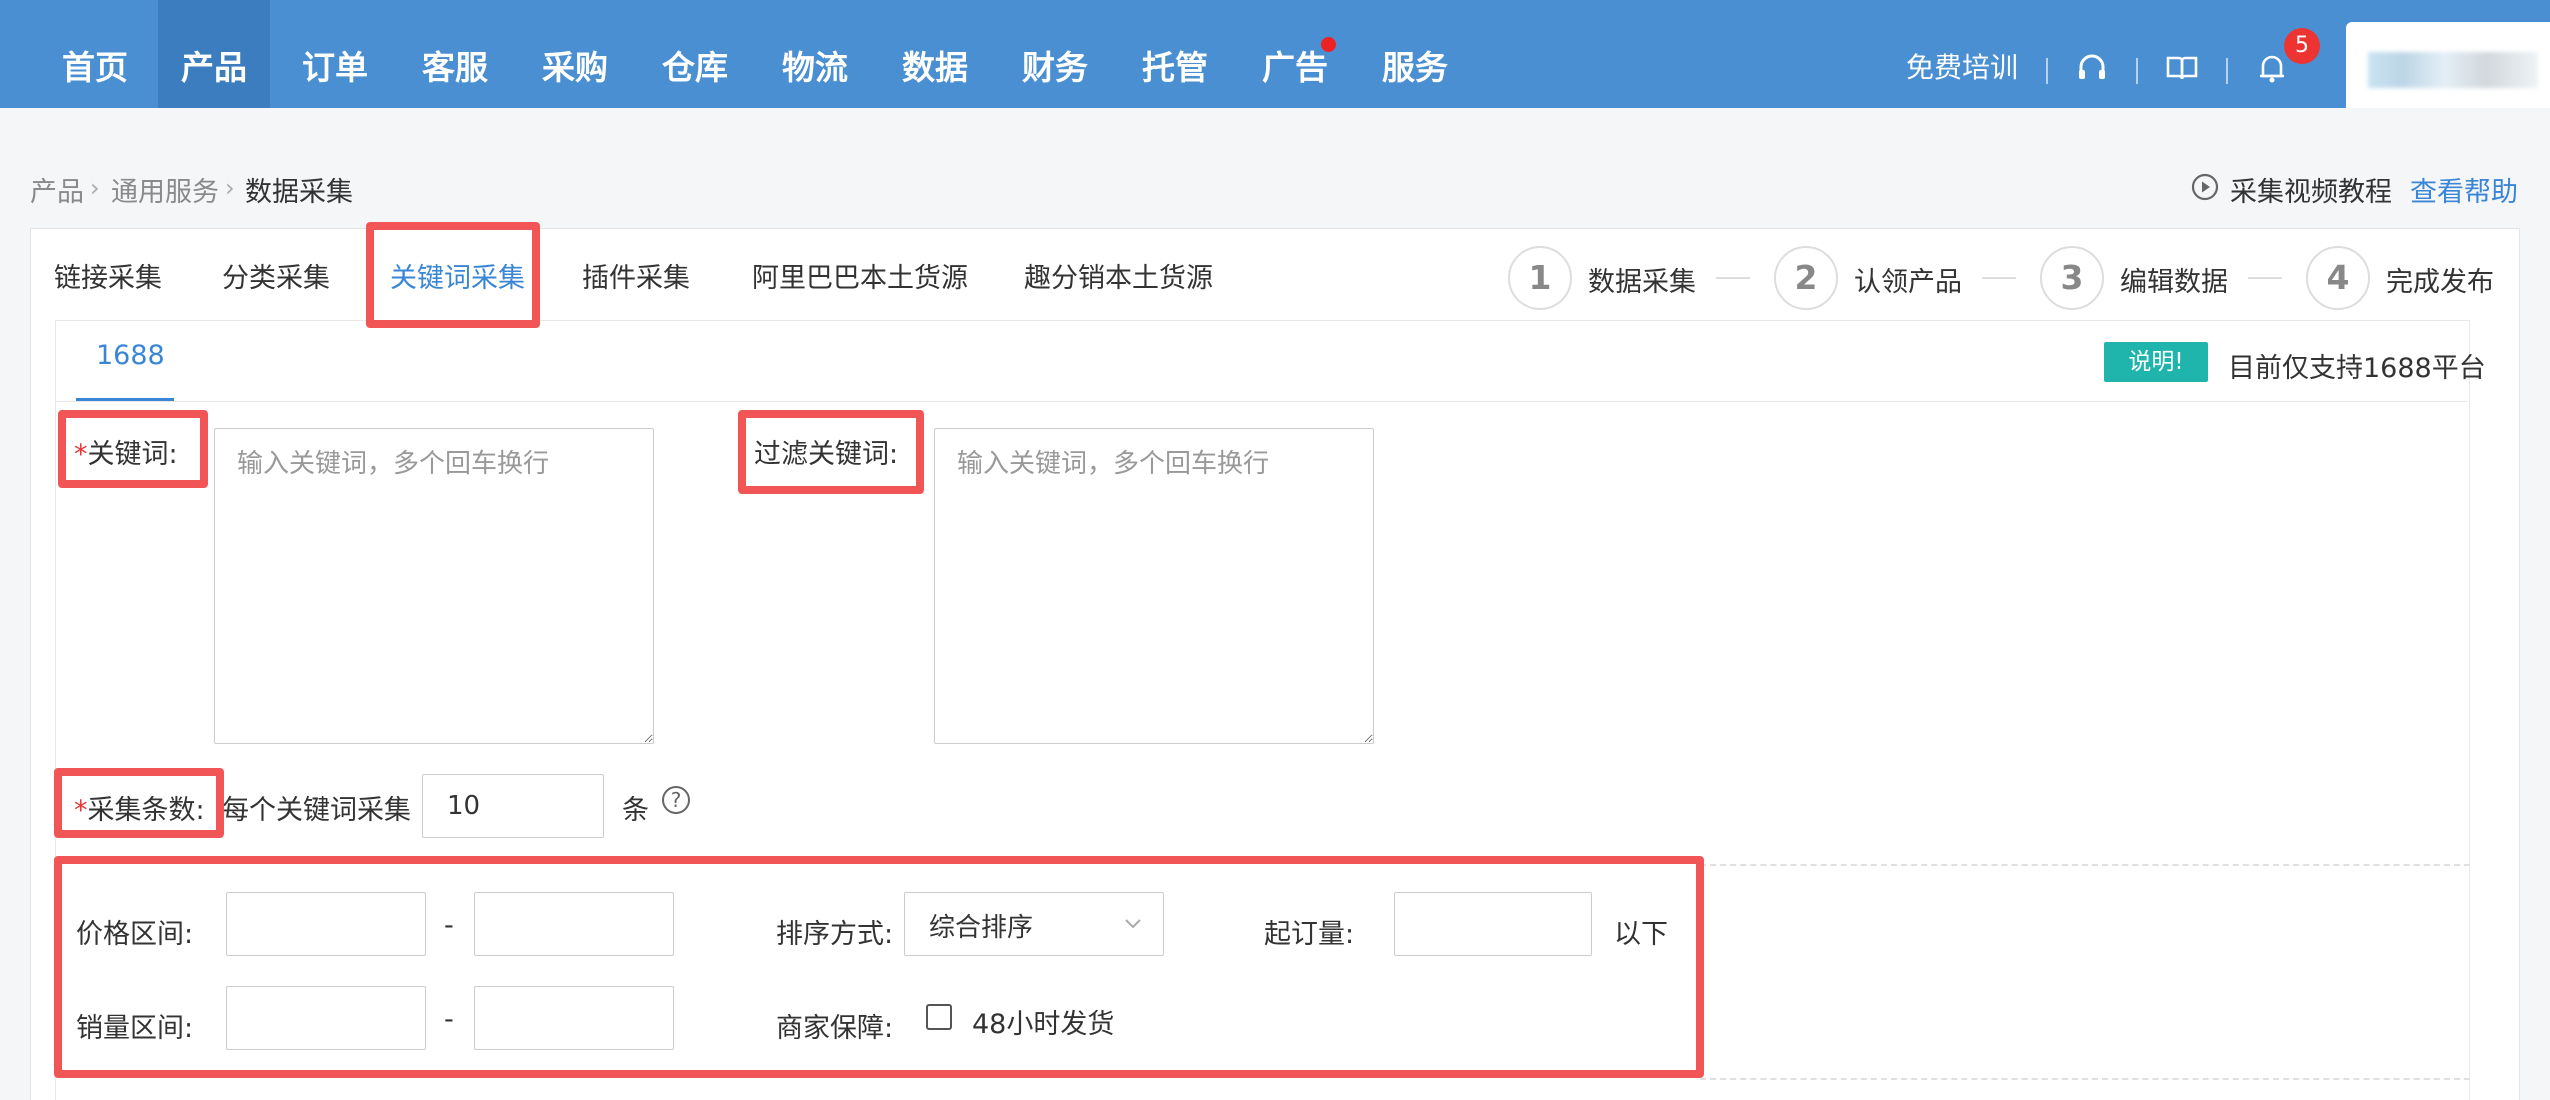 The width and height of the screenshot is (2550, 1100). What do you see at coordinates (1415, 54) in the screenshot?
I see `nav-item-services: 服务` at bounding box center [1415, 54].